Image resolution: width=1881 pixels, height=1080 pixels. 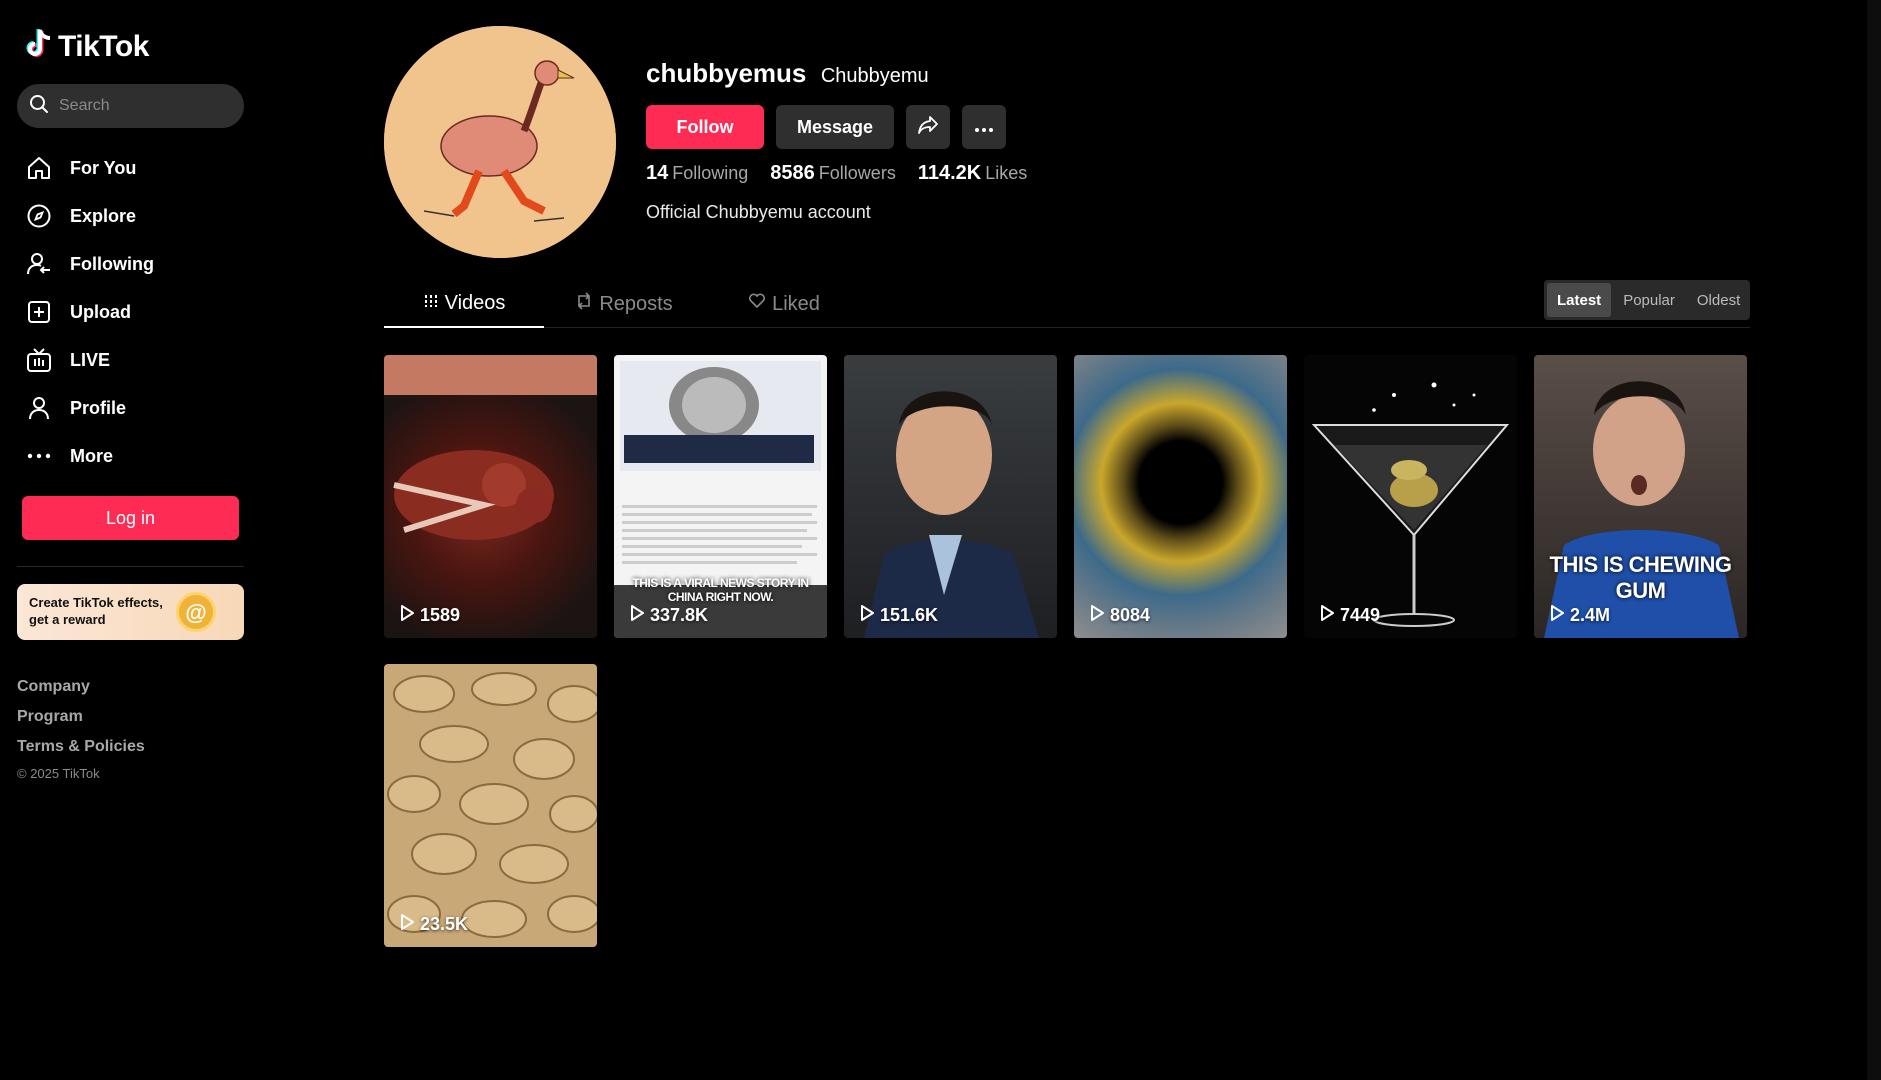 I want to click on view-count: 23.5K, so click(x=434, y=924).